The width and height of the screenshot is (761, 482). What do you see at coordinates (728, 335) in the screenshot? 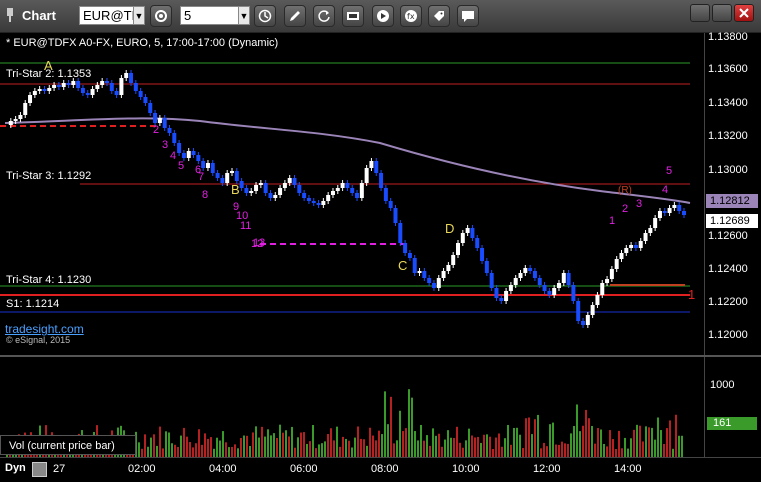
I see `price-tick: 1.12000` at bounding box center [728, 335].